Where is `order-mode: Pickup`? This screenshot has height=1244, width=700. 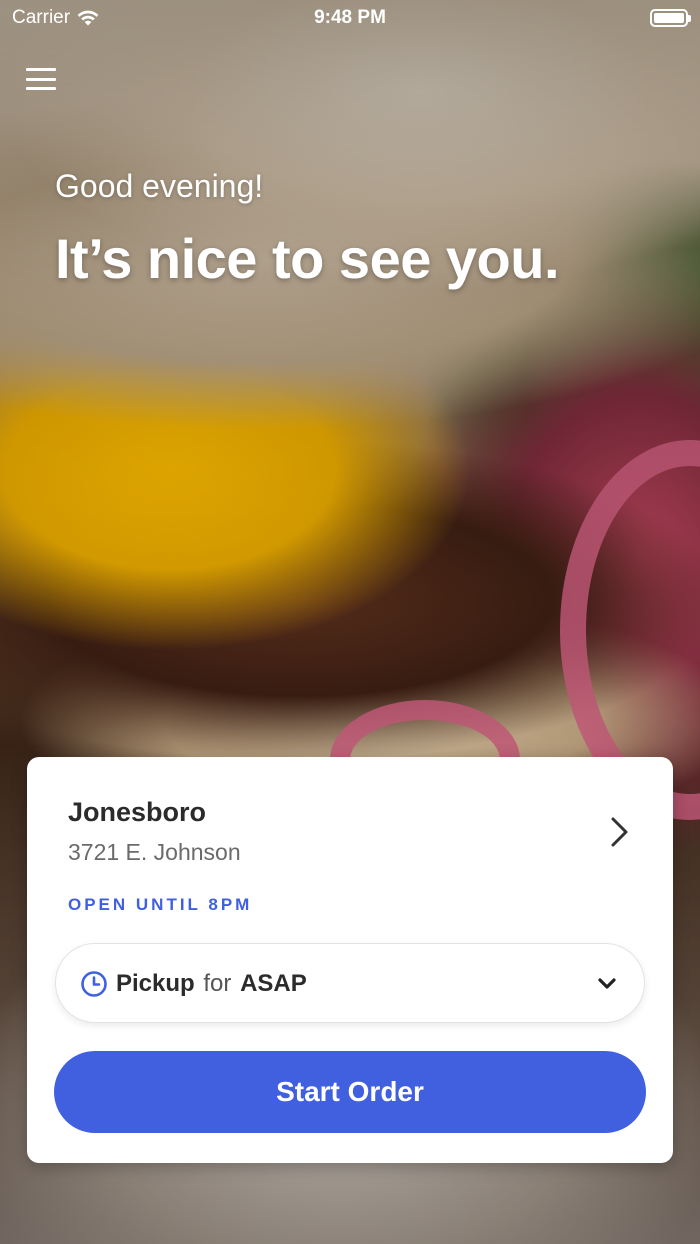
order-mode: Pickup is located at coordinates (155, 983).